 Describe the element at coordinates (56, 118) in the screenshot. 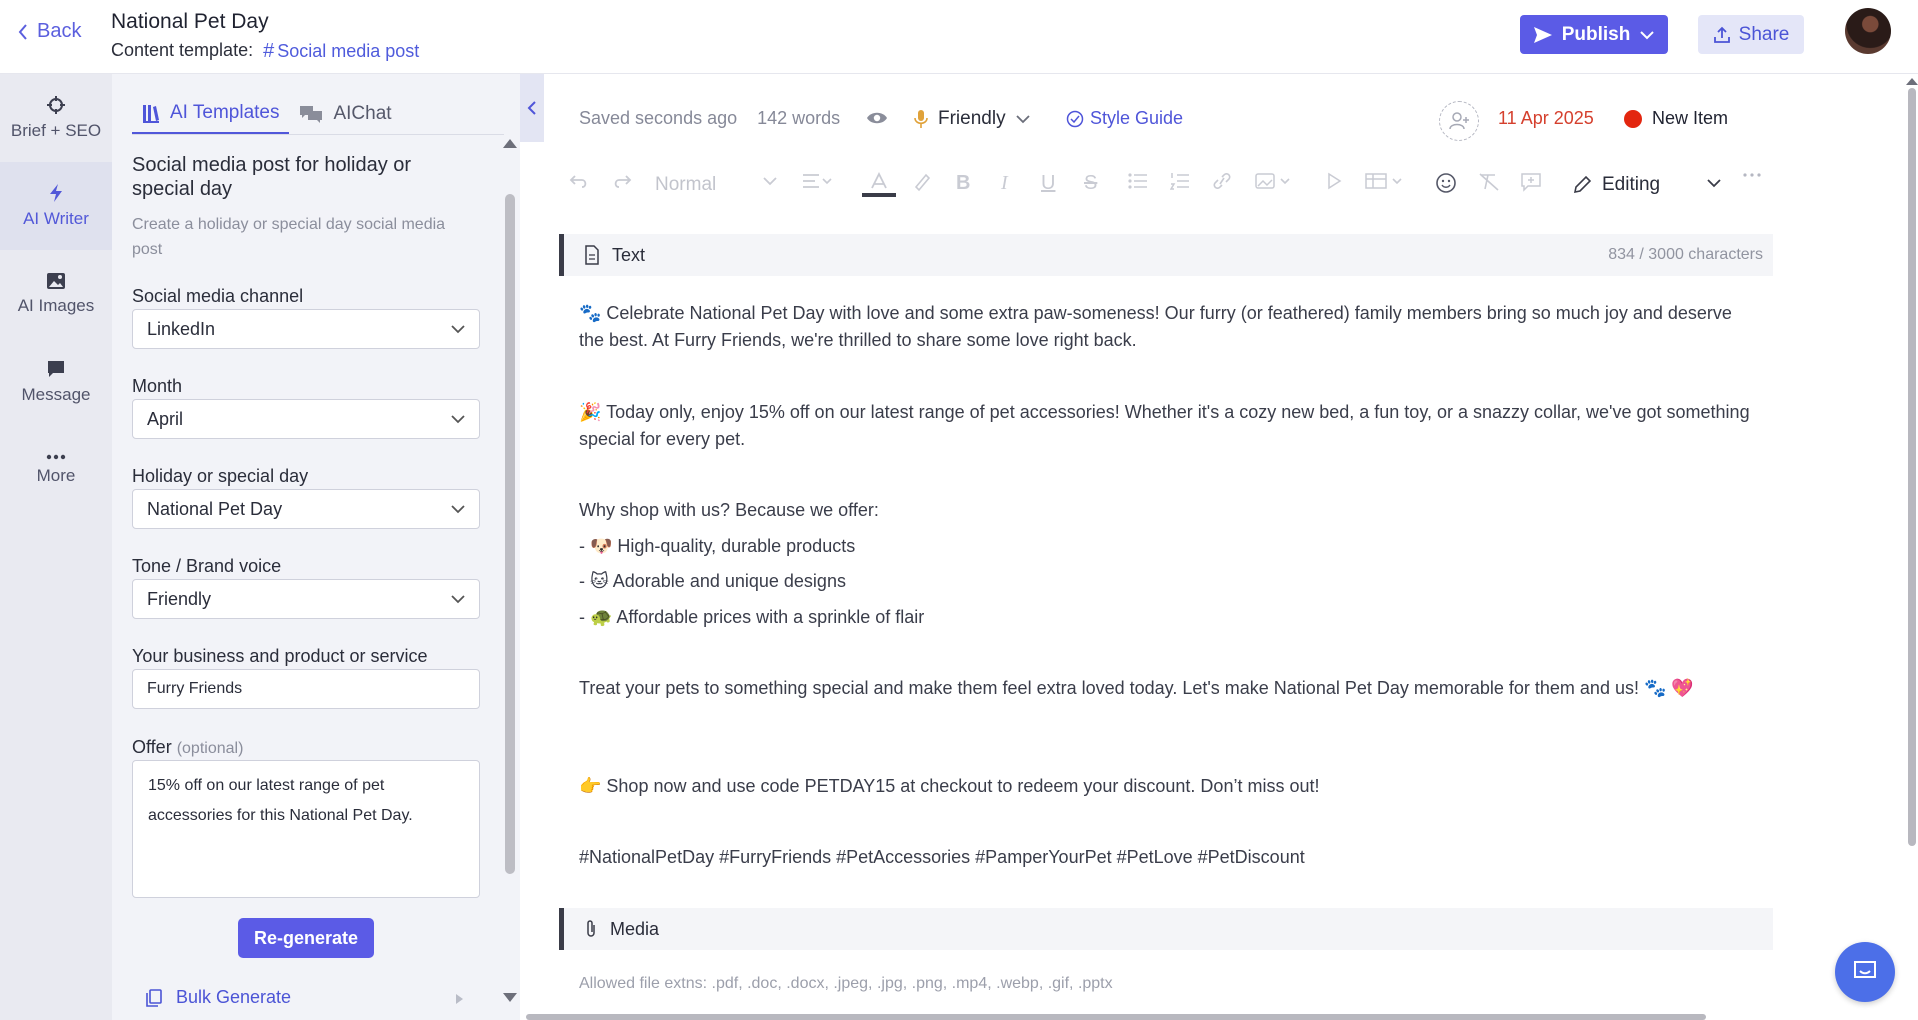

I see `rail-item-brief-seo: Brief + SEO` at that location.